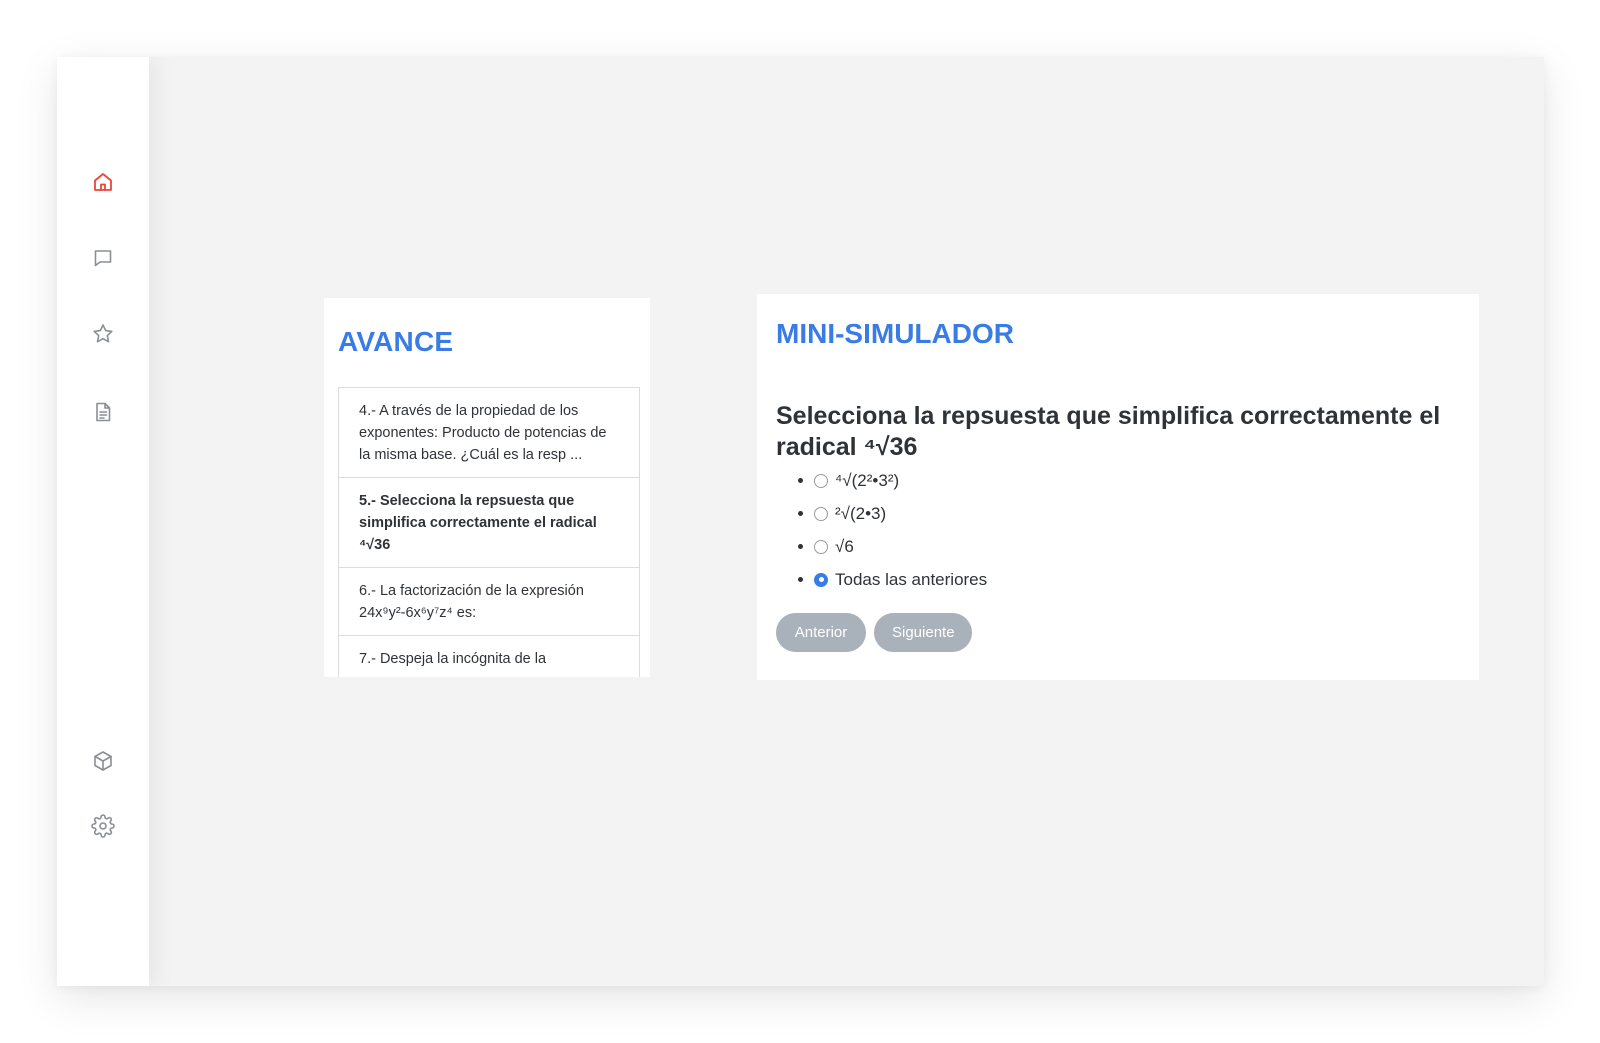  Describe the element at coordinates (844, 546) in the screenshot. I see `answer-option-label: √6` at that location.